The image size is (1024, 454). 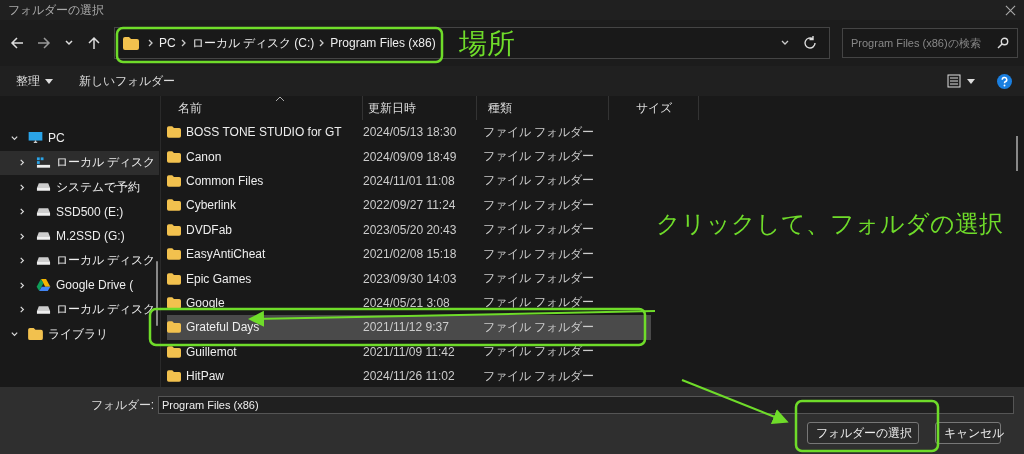 What do you see at coordinates (43, 162) in the screenshot?
I see `system-drive-icon` at bounding box center [43, 162].